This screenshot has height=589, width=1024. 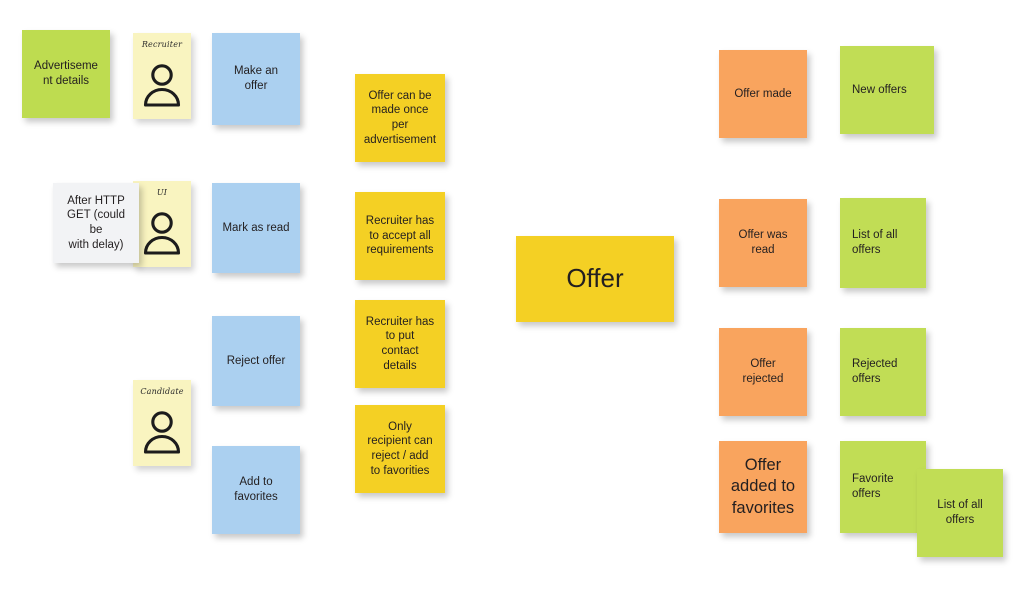 I want to click on note-text: Offer, so click(x=595, y=278).